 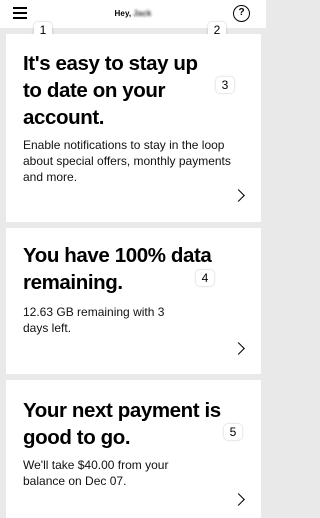 I want to click on badge-5: 5, so click(x=233, y=432).